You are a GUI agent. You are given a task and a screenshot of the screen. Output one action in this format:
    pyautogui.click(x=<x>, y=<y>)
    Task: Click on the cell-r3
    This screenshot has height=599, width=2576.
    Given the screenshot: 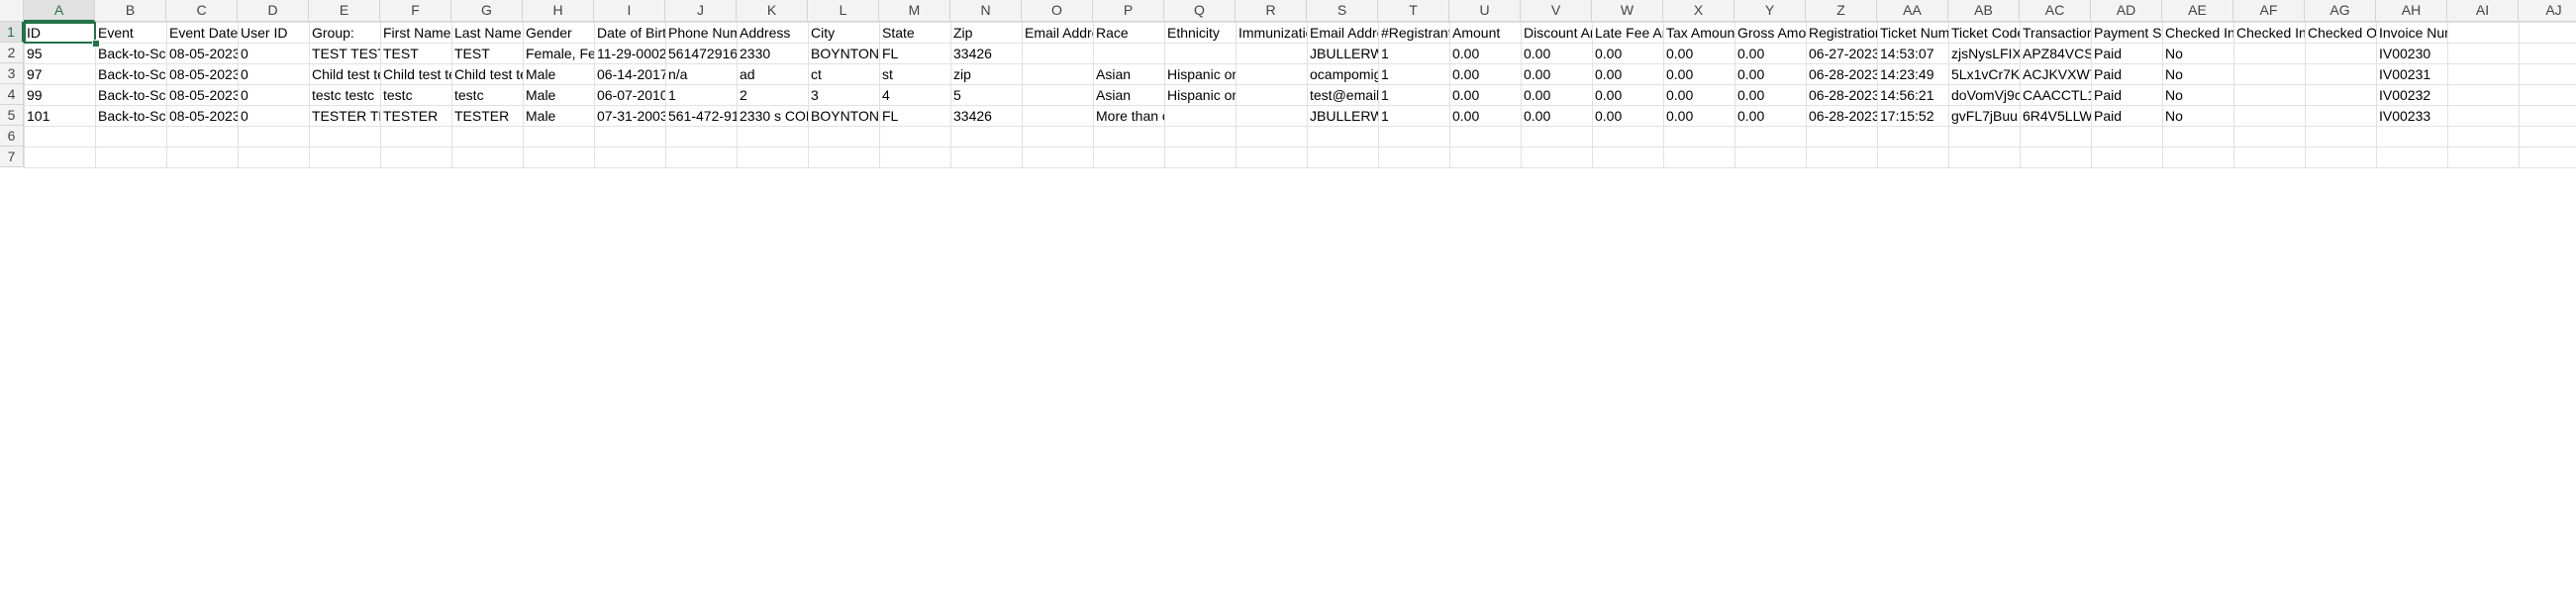 What is the action you would take?
    pyautogui.click(x=1272, y=74)
    